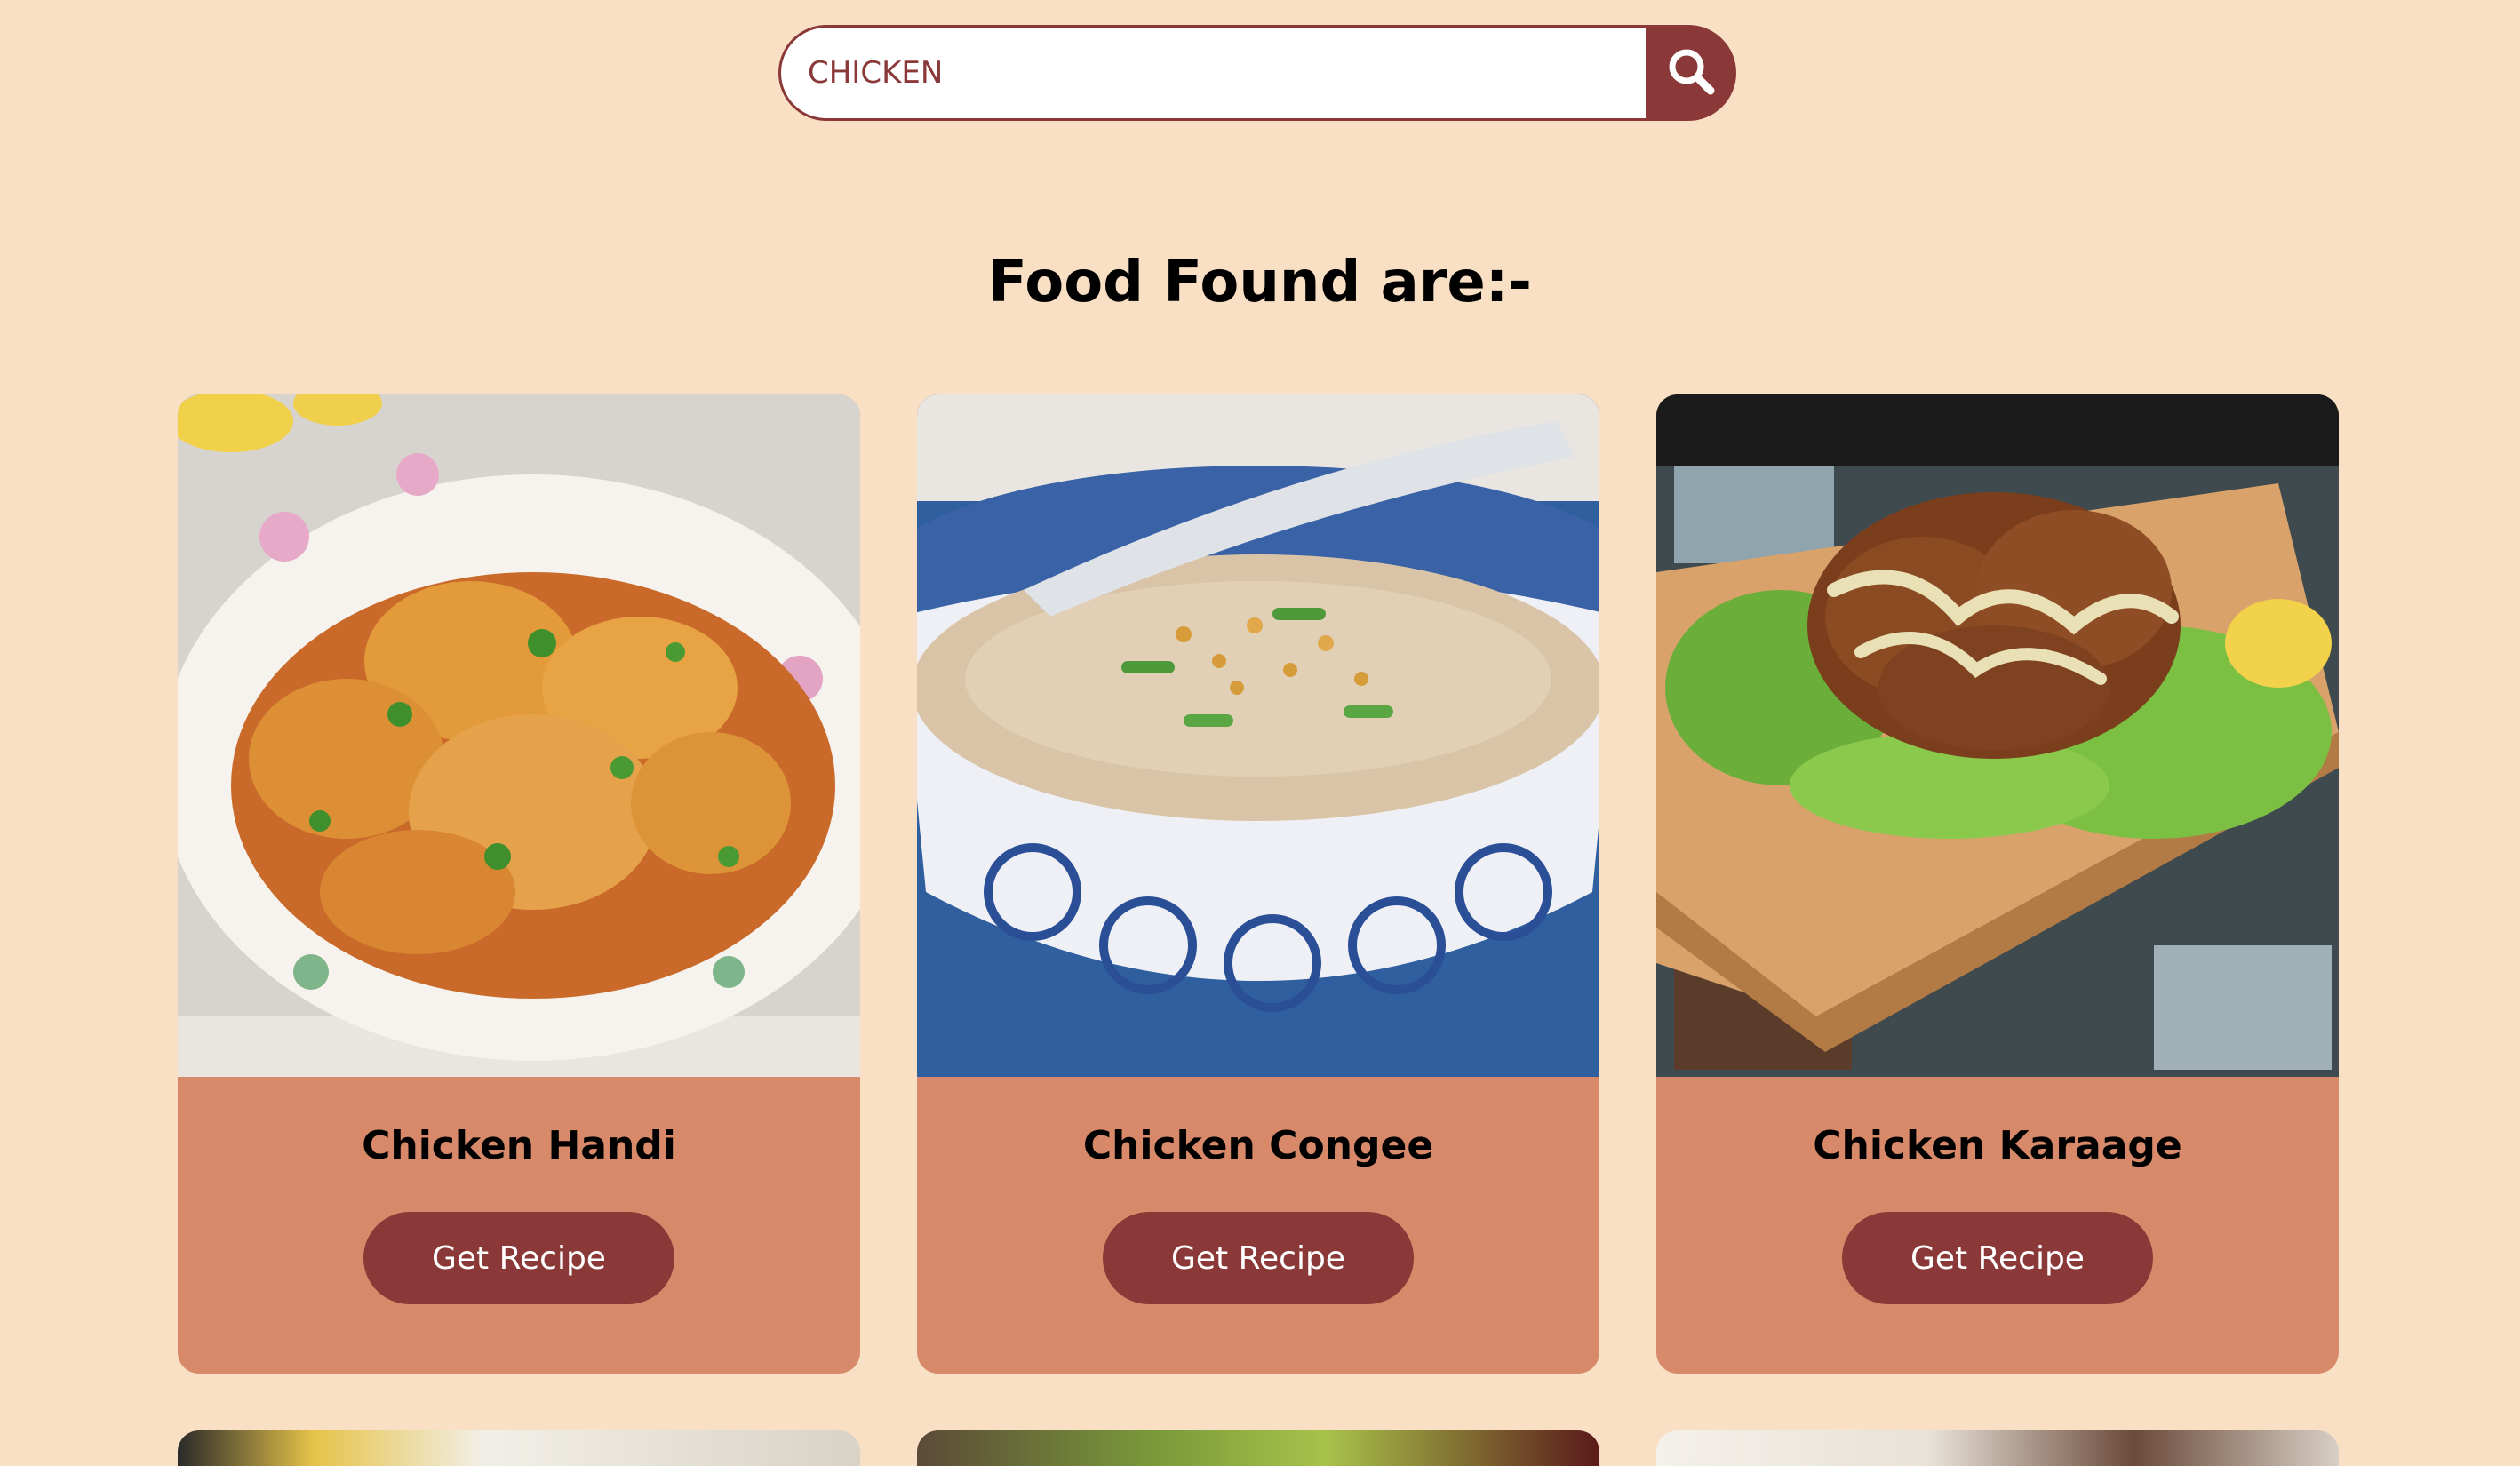  I want to click on search-bar, so click(1257, 73).